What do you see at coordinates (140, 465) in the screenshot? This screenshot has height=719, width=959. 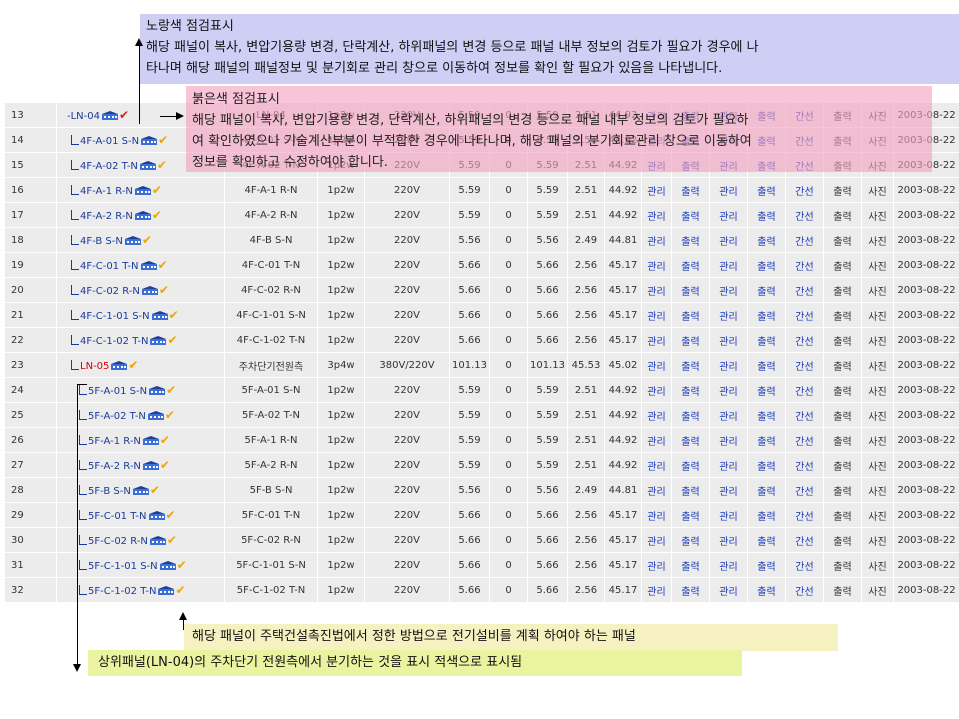 I see `panel-name-cell: 5F-A-2 R-N ✔` at bounding box center [140, 465].